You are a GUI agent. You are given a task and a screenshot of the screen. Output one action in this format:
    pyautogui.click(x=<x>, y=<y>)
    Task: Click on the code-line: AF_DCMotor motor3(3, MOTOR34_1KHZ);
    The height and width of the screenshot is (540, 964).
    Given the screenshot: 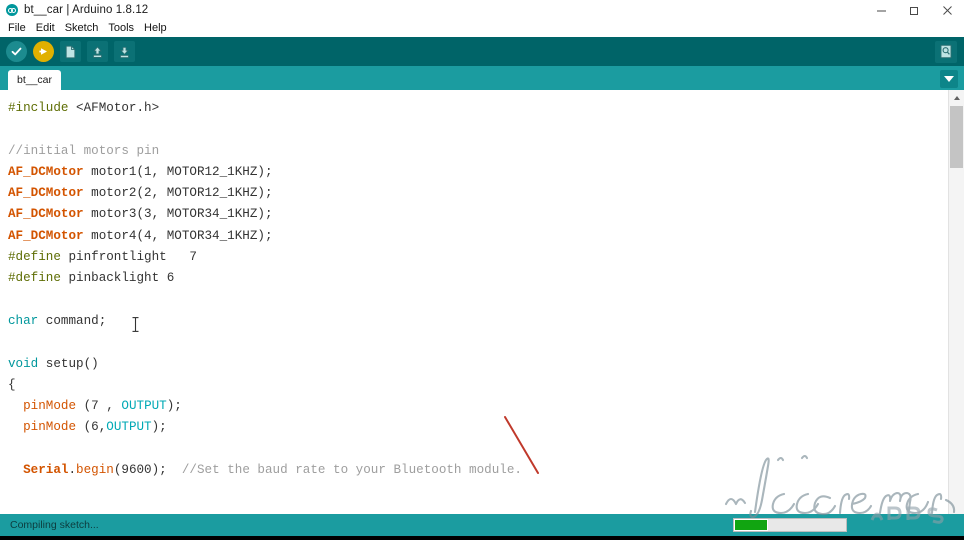 What is the action you would take?
    pyautogui.click(x=478, y=214)
    